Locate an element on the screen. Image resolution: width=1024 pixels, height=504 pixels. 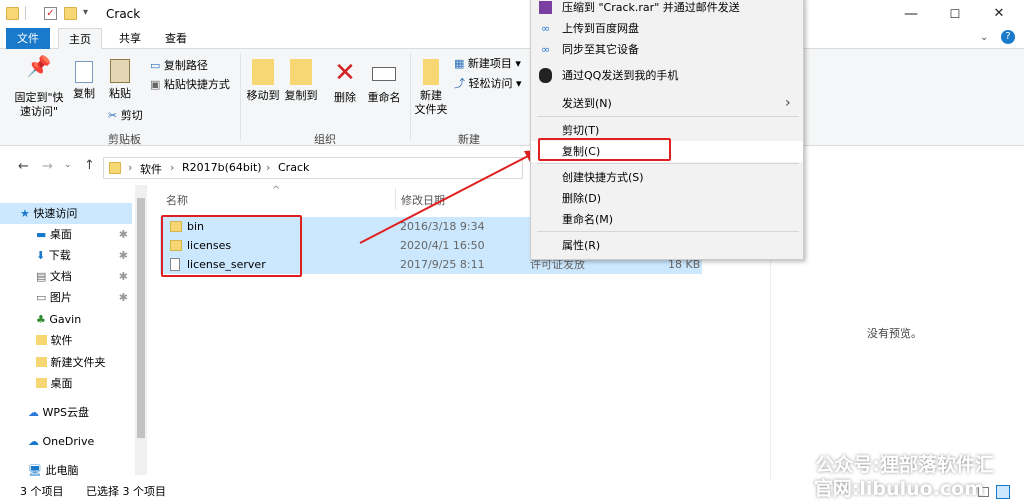
menu-item-qq-send: 通过QQ发送到我的手机 is located at coordinates (667, 75).